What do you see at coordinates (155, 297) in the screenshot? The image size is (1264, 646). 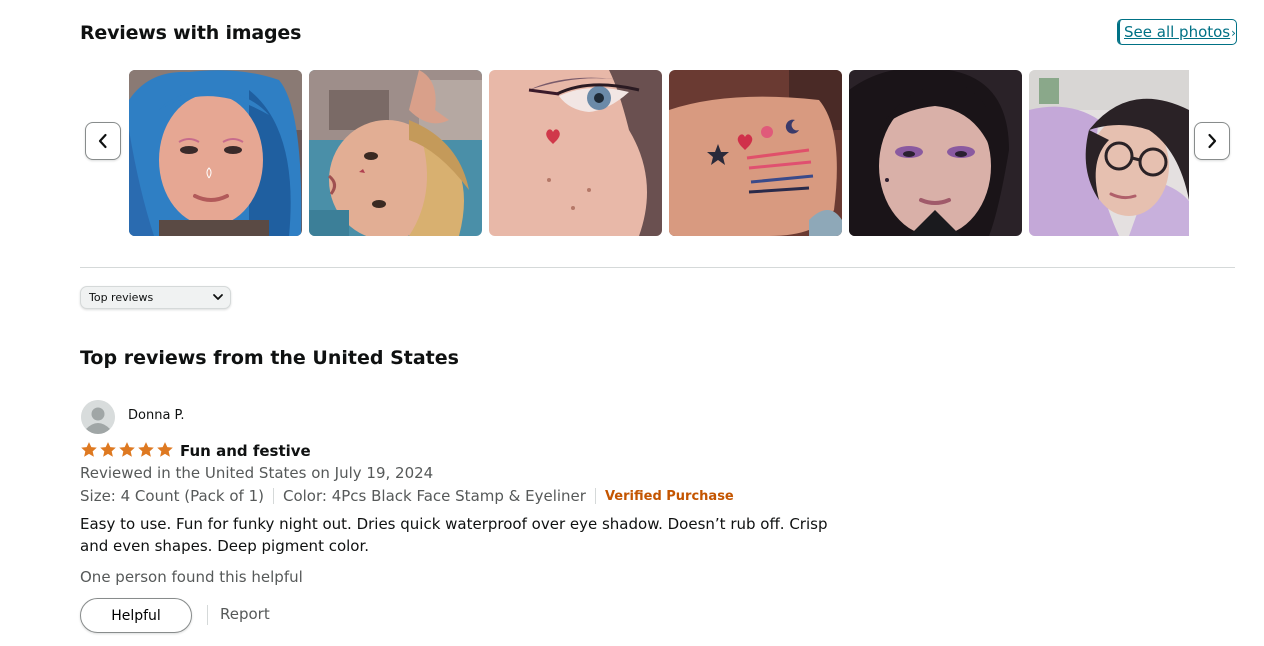 I see `sort-reviews-dropdown: Top reviews` at bounding box center [155, 297].